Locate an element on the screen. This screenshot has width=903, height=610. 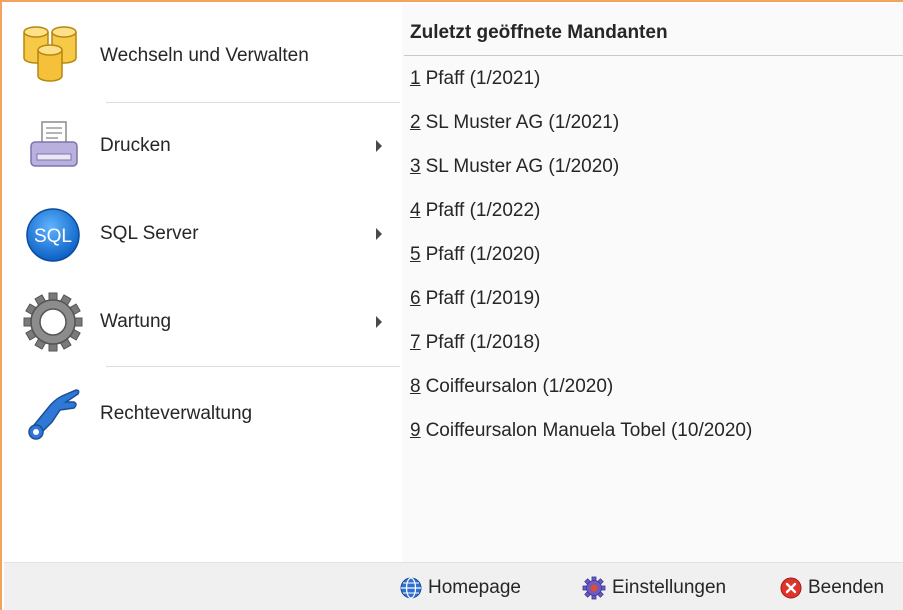
recent-item-label: Coiffeursalon (1/2020) is located at coordinates (519, 386).